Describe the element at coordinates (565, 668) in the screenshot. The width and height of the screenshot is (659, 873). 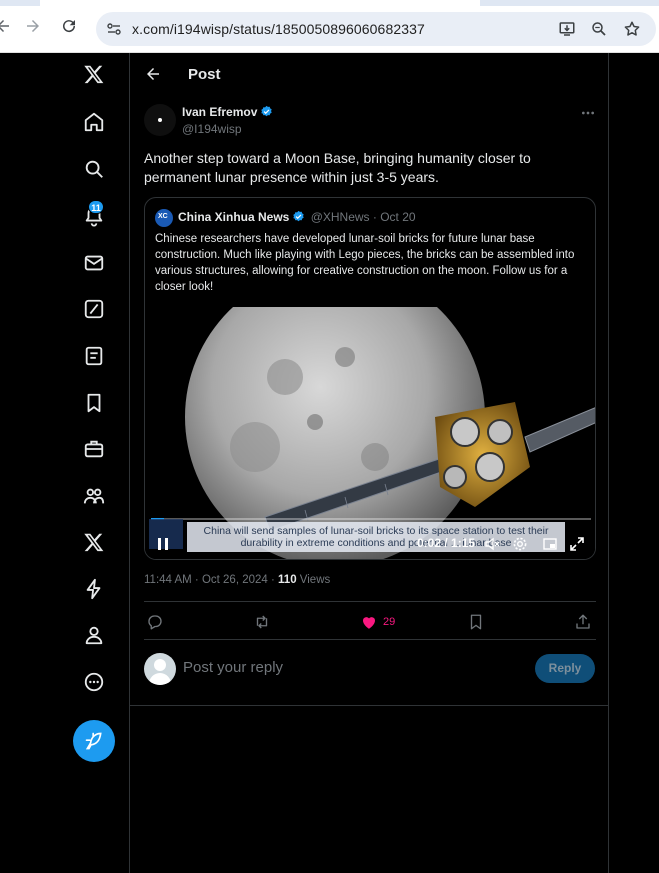
I see `reply-button: Reply` at that location.